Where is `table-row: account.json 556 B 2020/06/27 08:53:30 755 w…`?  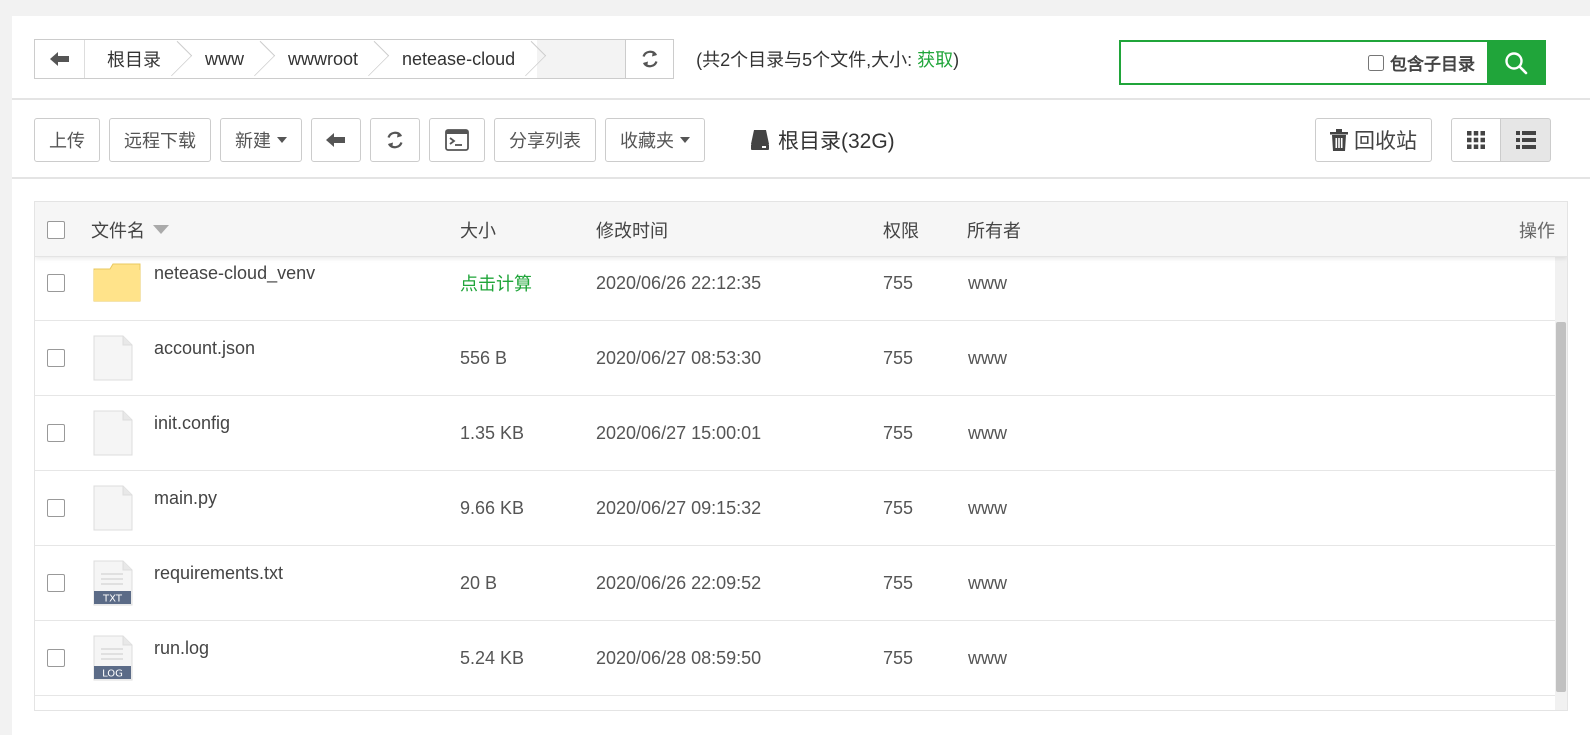
table-row: account.json 556 B 2020/06/27 08:53:30 755 w… is located at coordinates (801, 358).